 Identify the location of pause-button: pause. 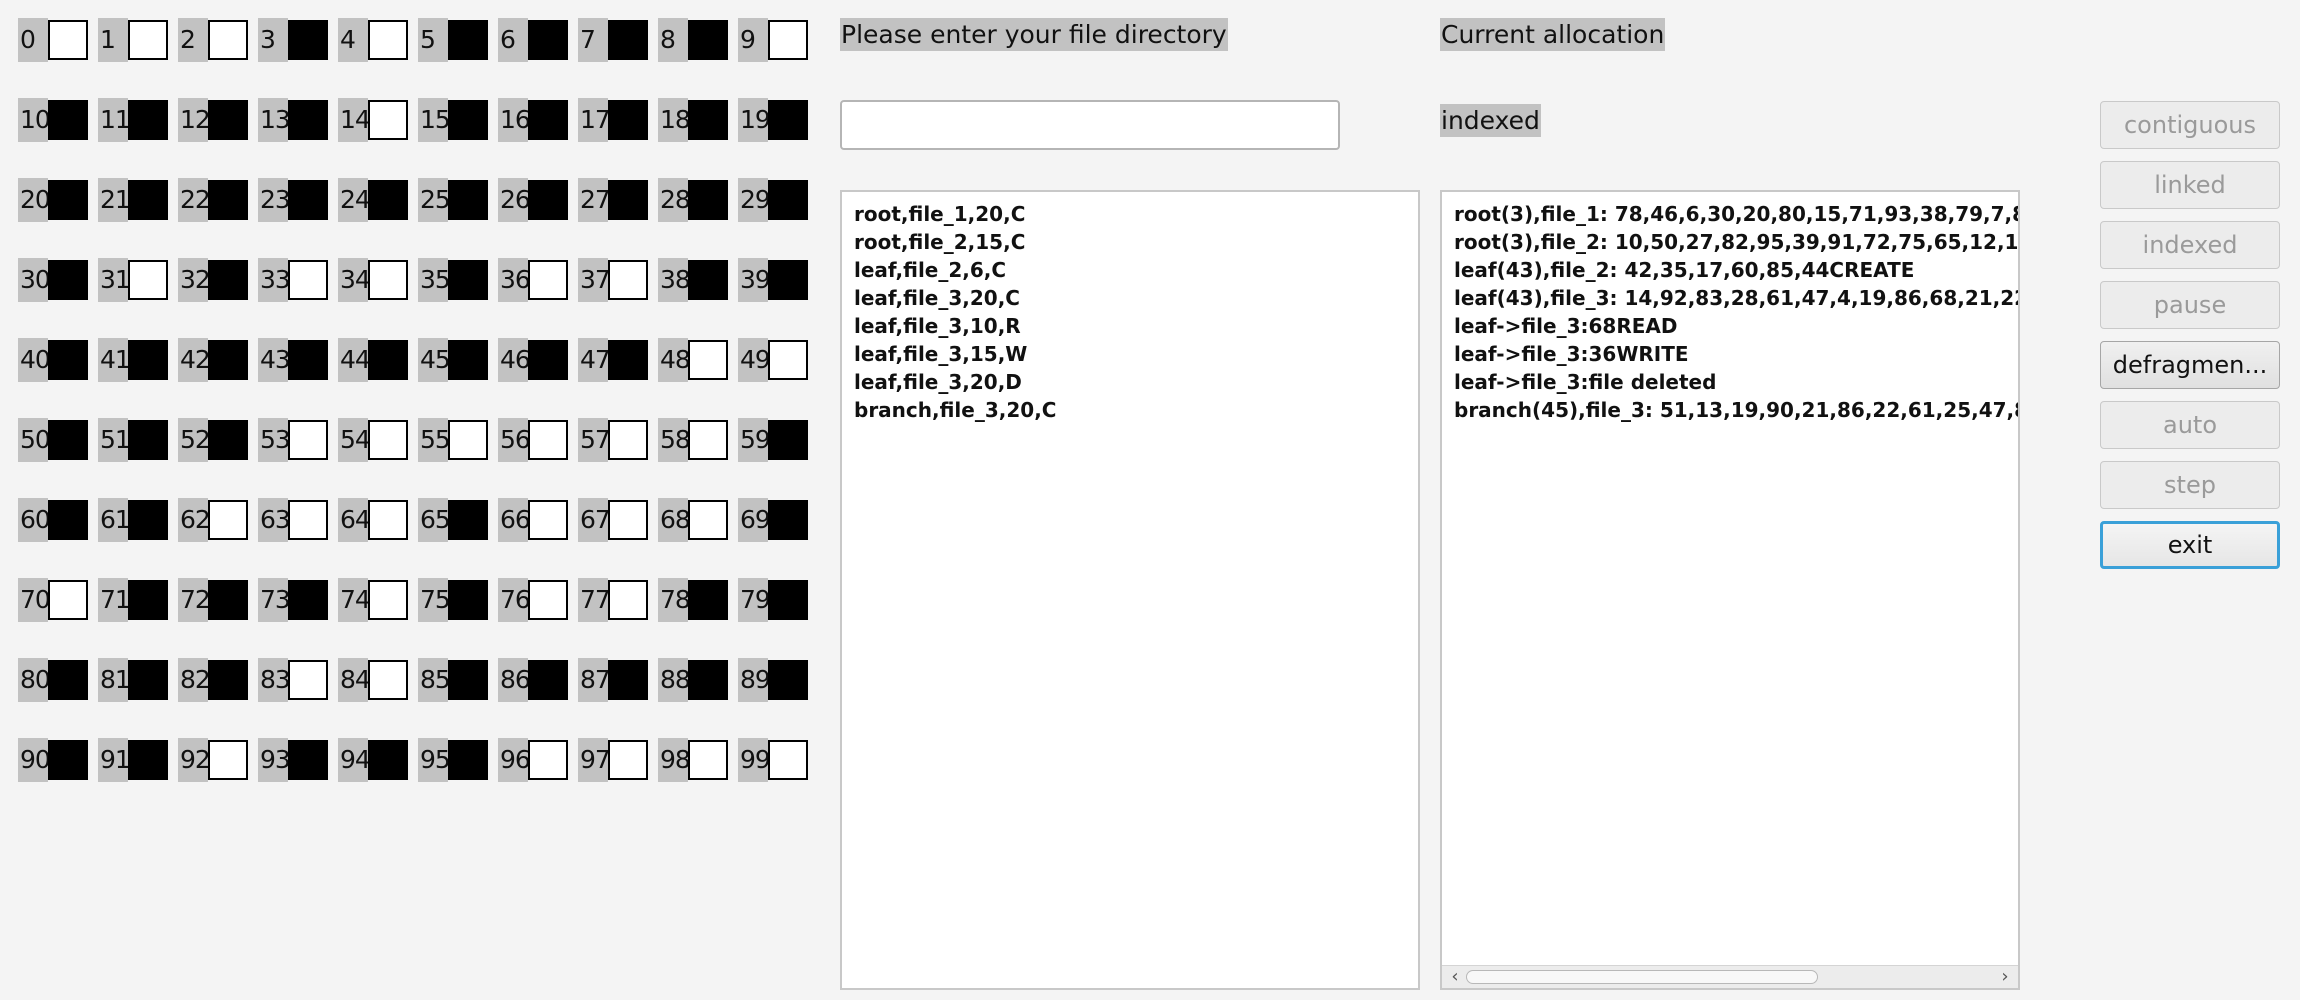
(2190, 305).